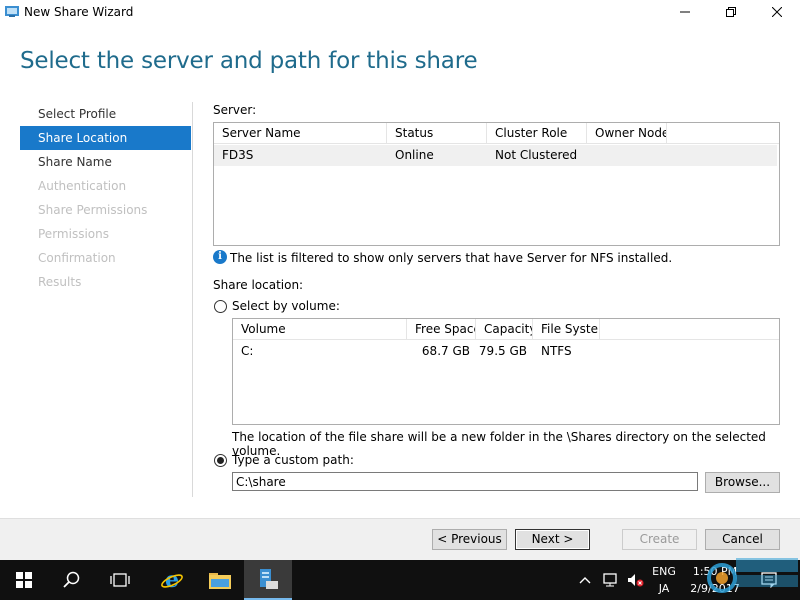 Image resolution: width=800 pixels, height=600 pixels. Describe the element at coordinates (566, 329) in the screenshot. I see `column-file-system: File System` at that location.